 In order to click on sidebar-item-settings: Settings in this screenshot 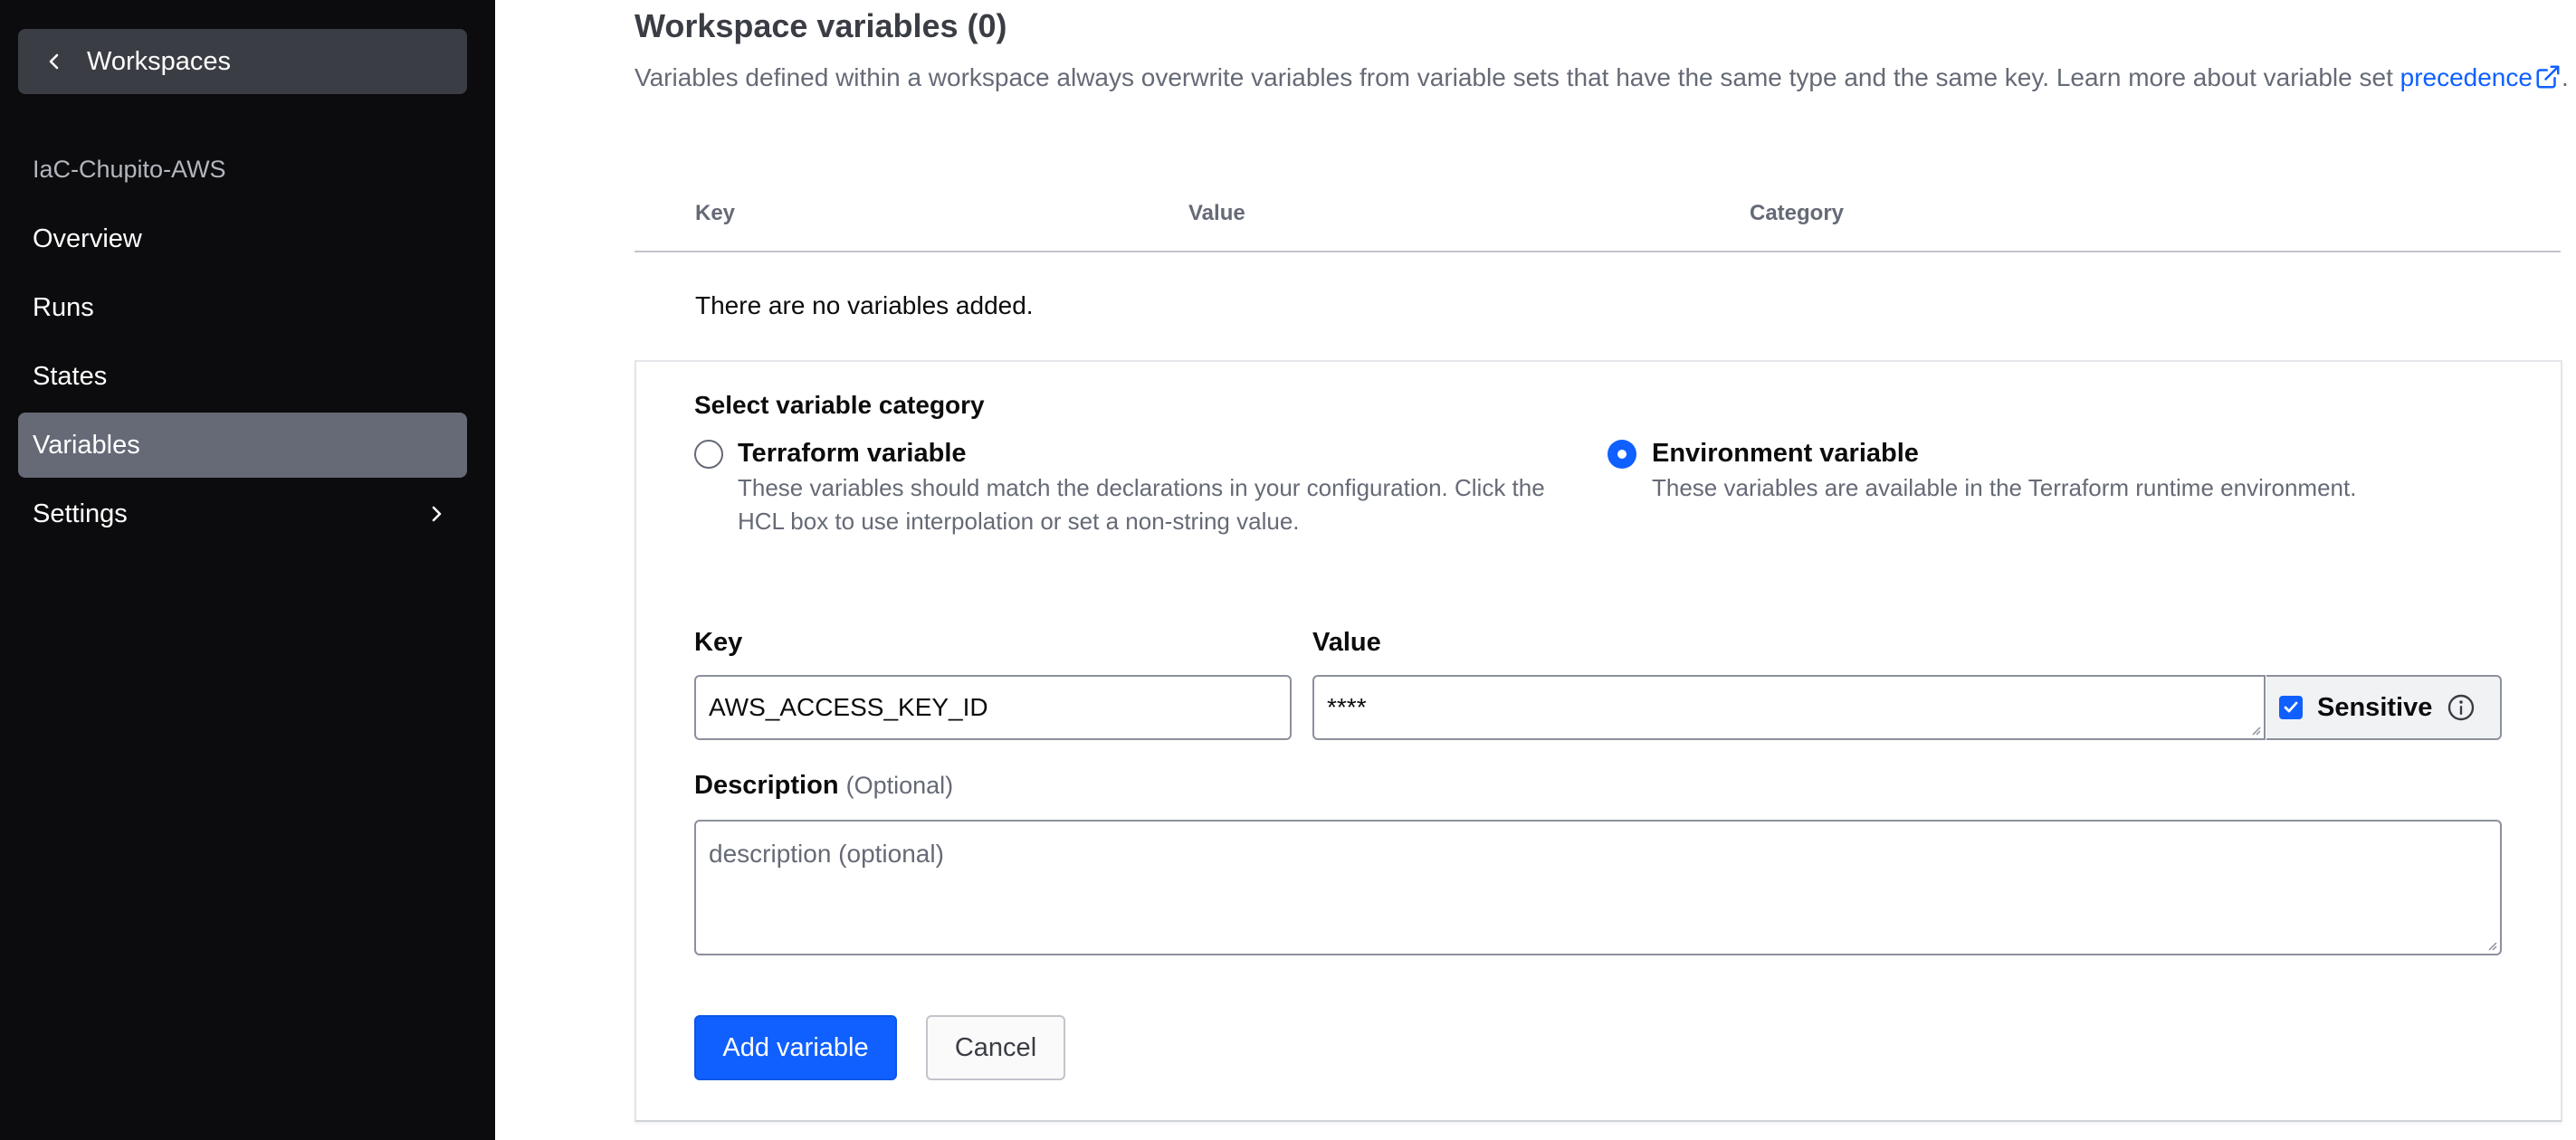, I will do `click(242, 513)`.